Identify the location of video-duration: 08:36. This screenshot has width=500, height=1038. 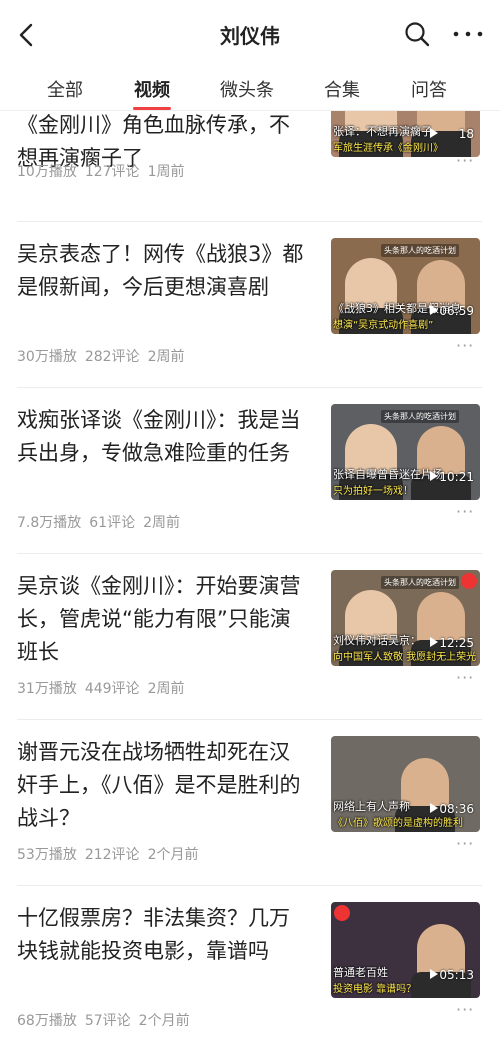
(456, 809).